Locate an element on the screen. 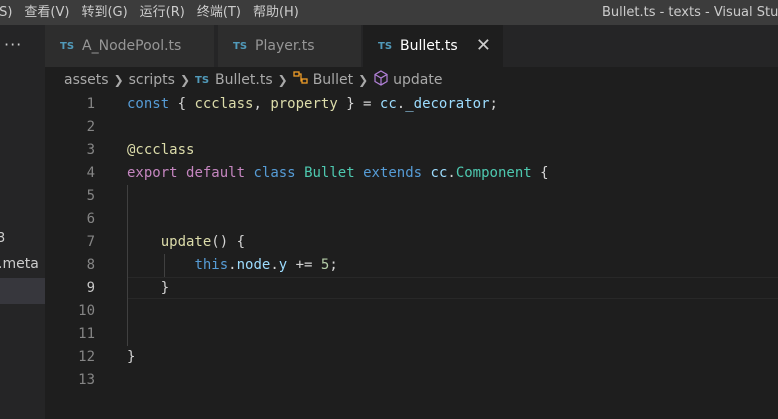 The width and height of the screenshot is (778, 419). menu-bar: (S) 查看(V) 转到(G) 运行(R) 终端(T) 帮助(H) is located at coordinates (155, 12).